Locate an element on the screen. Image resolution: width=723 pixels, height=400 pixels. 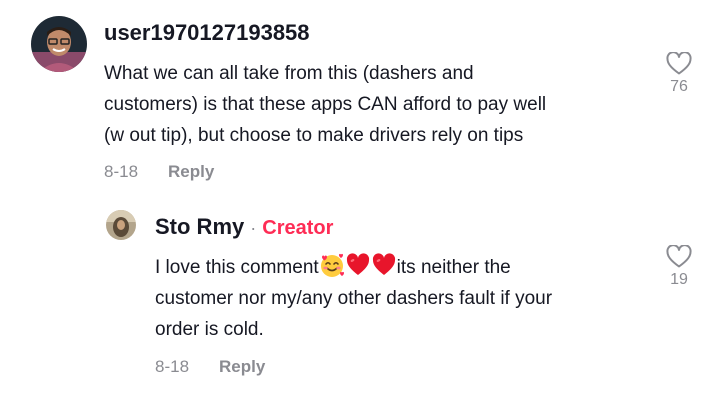
creator-header: Sto Rmy · Creator is located at coordinates (244, 227).